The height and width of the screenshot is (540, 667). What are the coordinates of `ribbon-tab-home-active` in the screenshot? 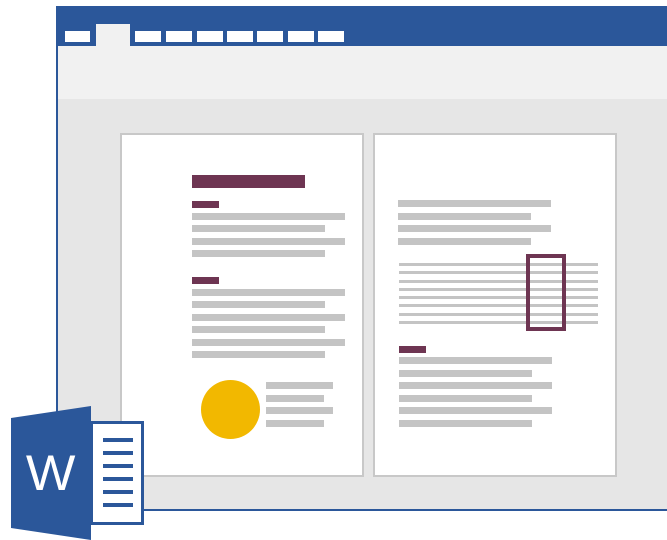 It's located at (113, 35).